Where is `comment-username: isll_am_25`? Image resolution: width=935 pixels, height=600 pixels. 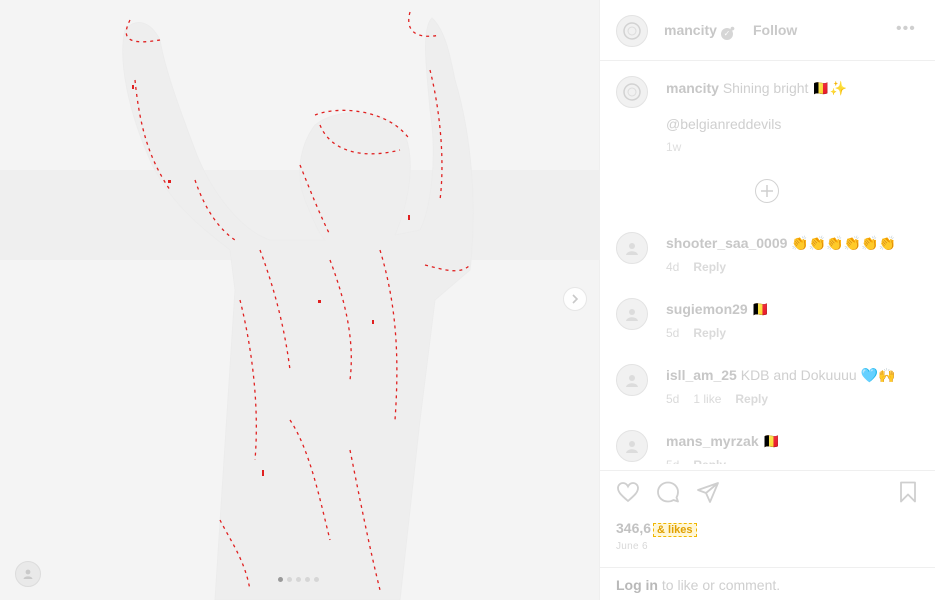 comment-username: isll_am_25 is located at coordinates (701, 375).